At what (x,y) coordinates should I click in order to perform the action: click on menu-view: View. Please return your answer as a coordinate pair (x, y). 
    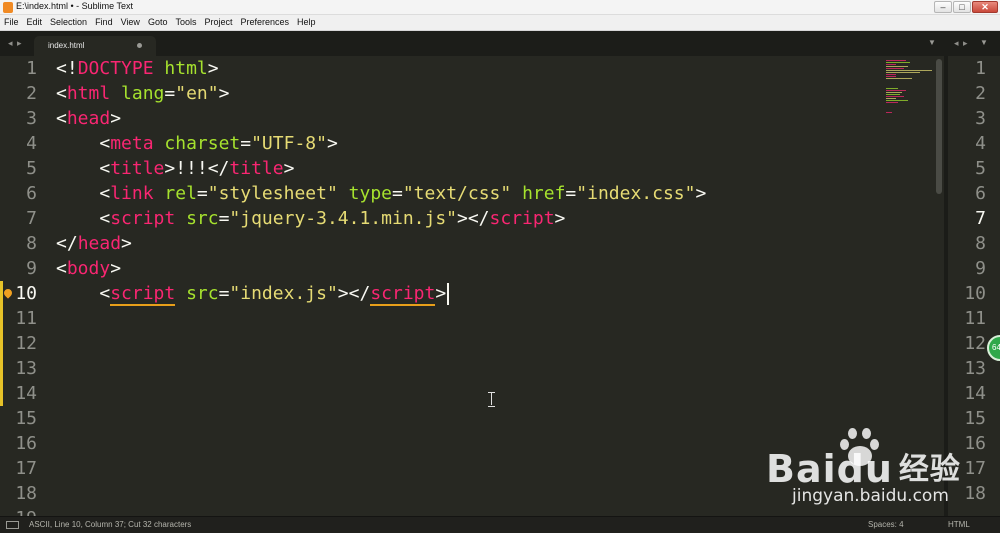
    Looking at the image, I should click on (130, 22).